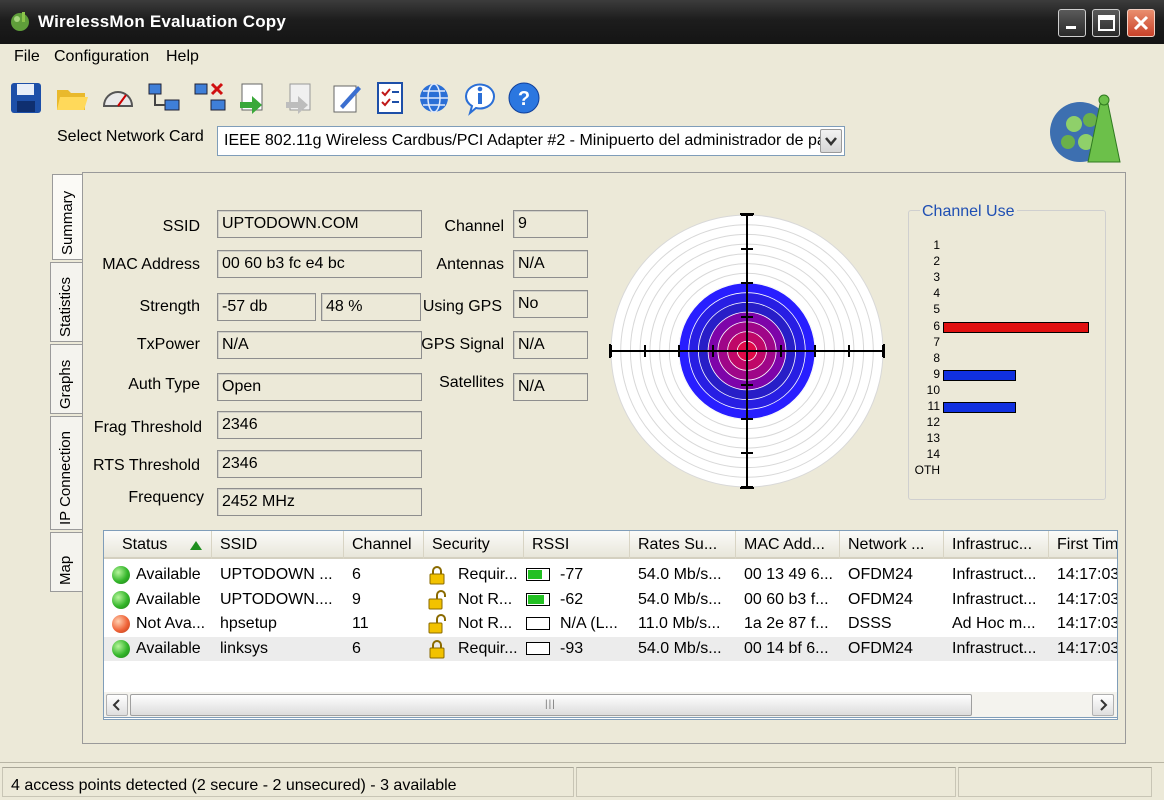 This screenshot has height=800, width=1164. I want to click on scroll-left-button, so click(117, 705).